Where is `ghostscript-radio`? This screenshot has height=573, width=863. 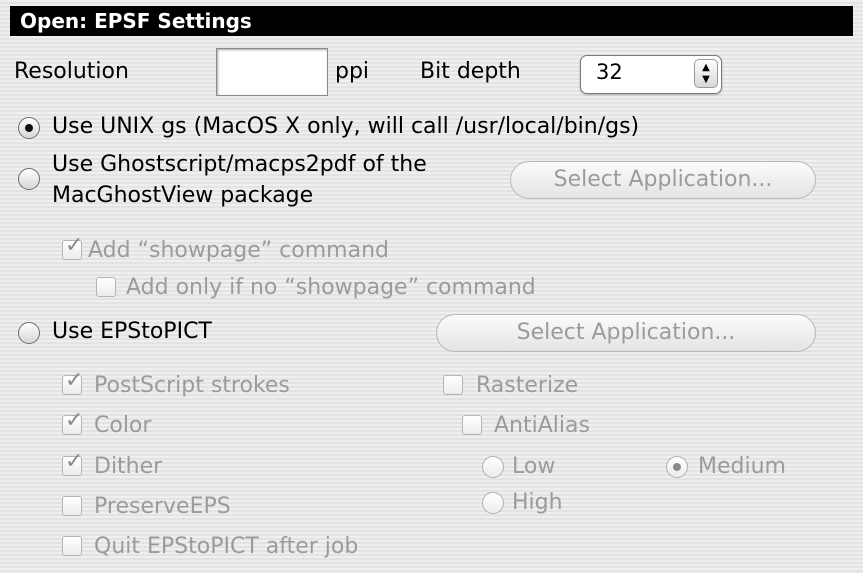 ghostscript-radio is located at coordinates (29, 179).